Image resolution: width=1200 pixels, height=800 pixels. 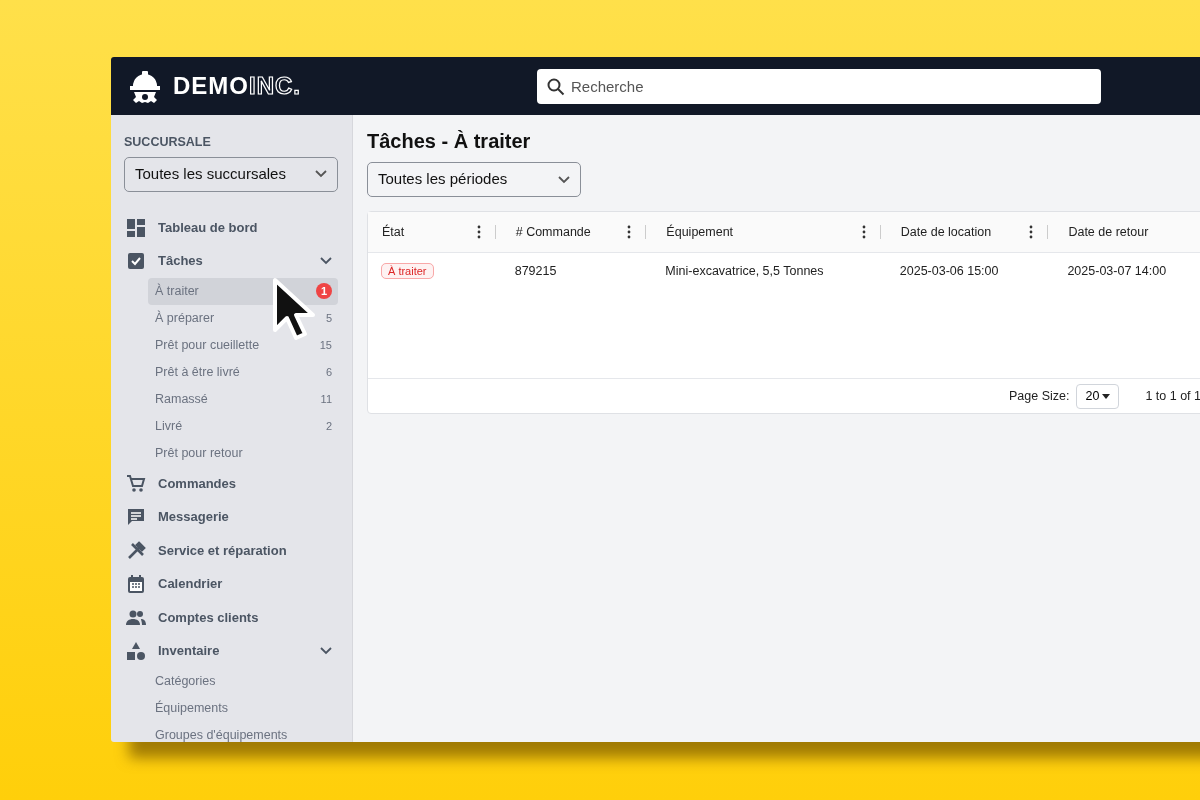 What do you see at coordinates (221, 734) in the screenshot?
I see `nav-subitem-label: Groupes d'équipements` at bounding box center [221, 734].